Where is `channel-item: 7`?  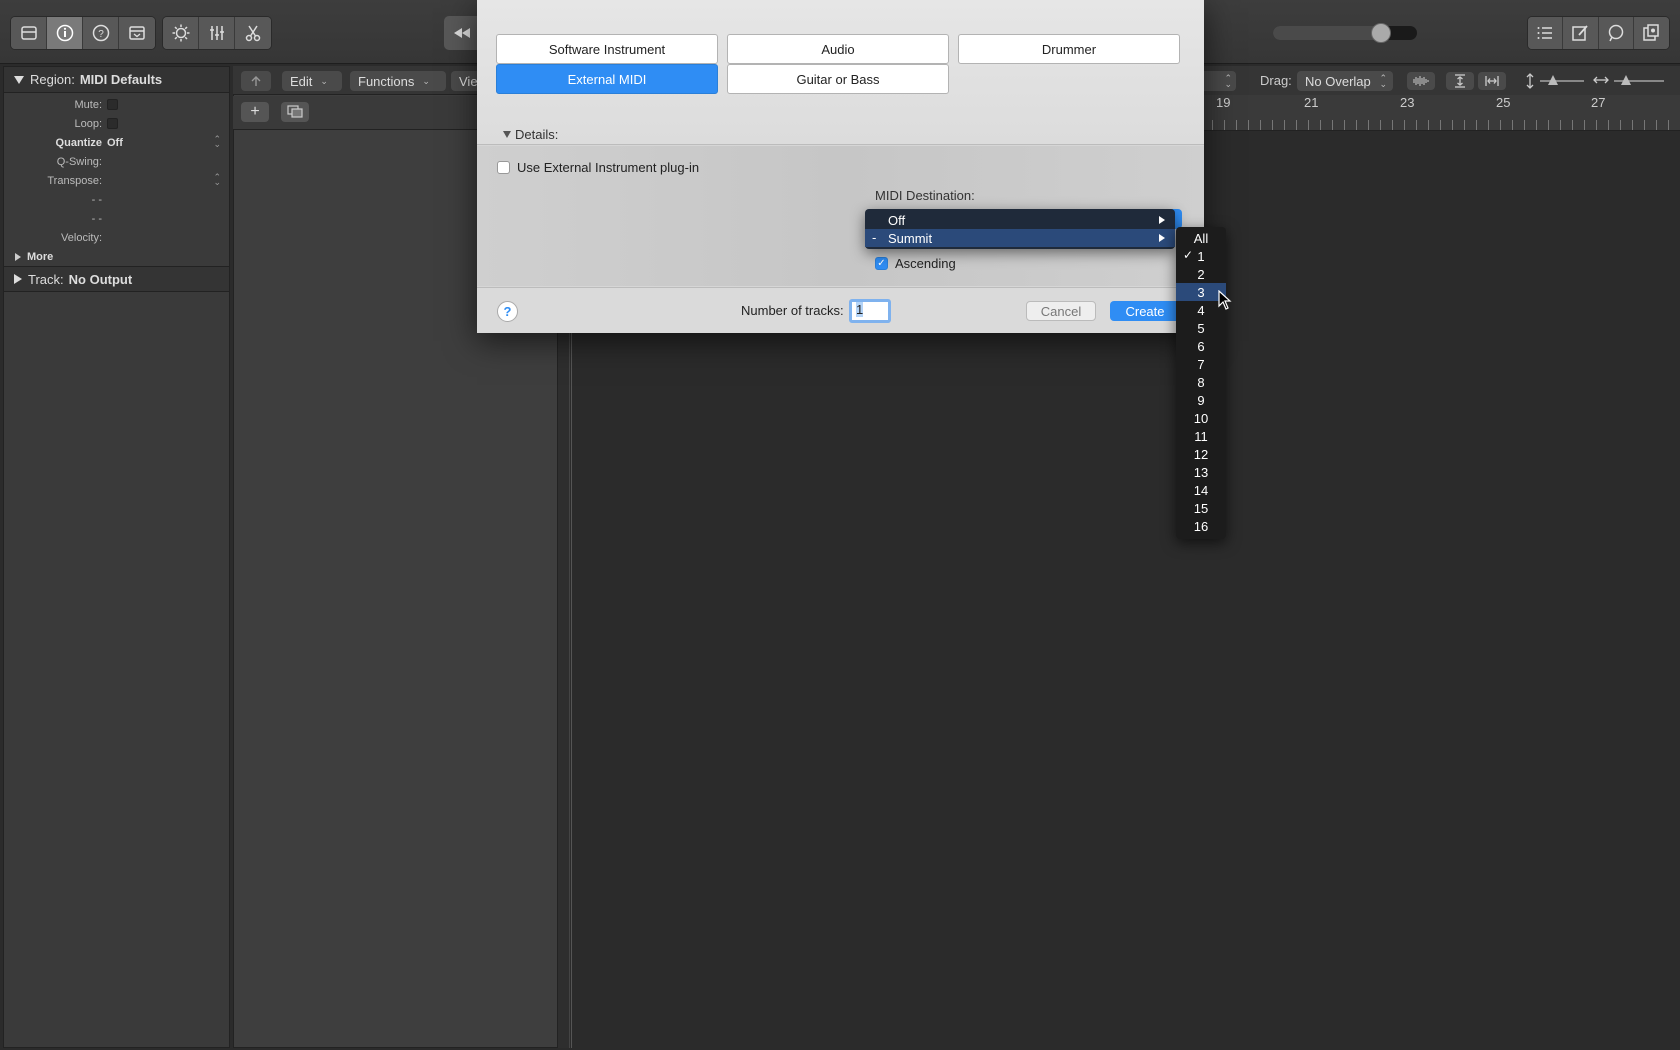 channel-item: 7 is located at coordinates (1201, 364).